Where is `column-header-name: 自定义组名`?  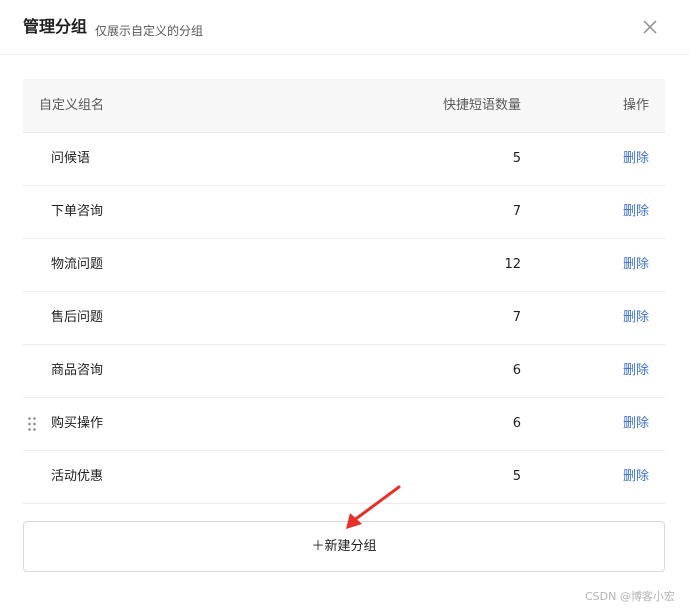
column-header-name: 自定义组名 is located at coordinates (72, 105).